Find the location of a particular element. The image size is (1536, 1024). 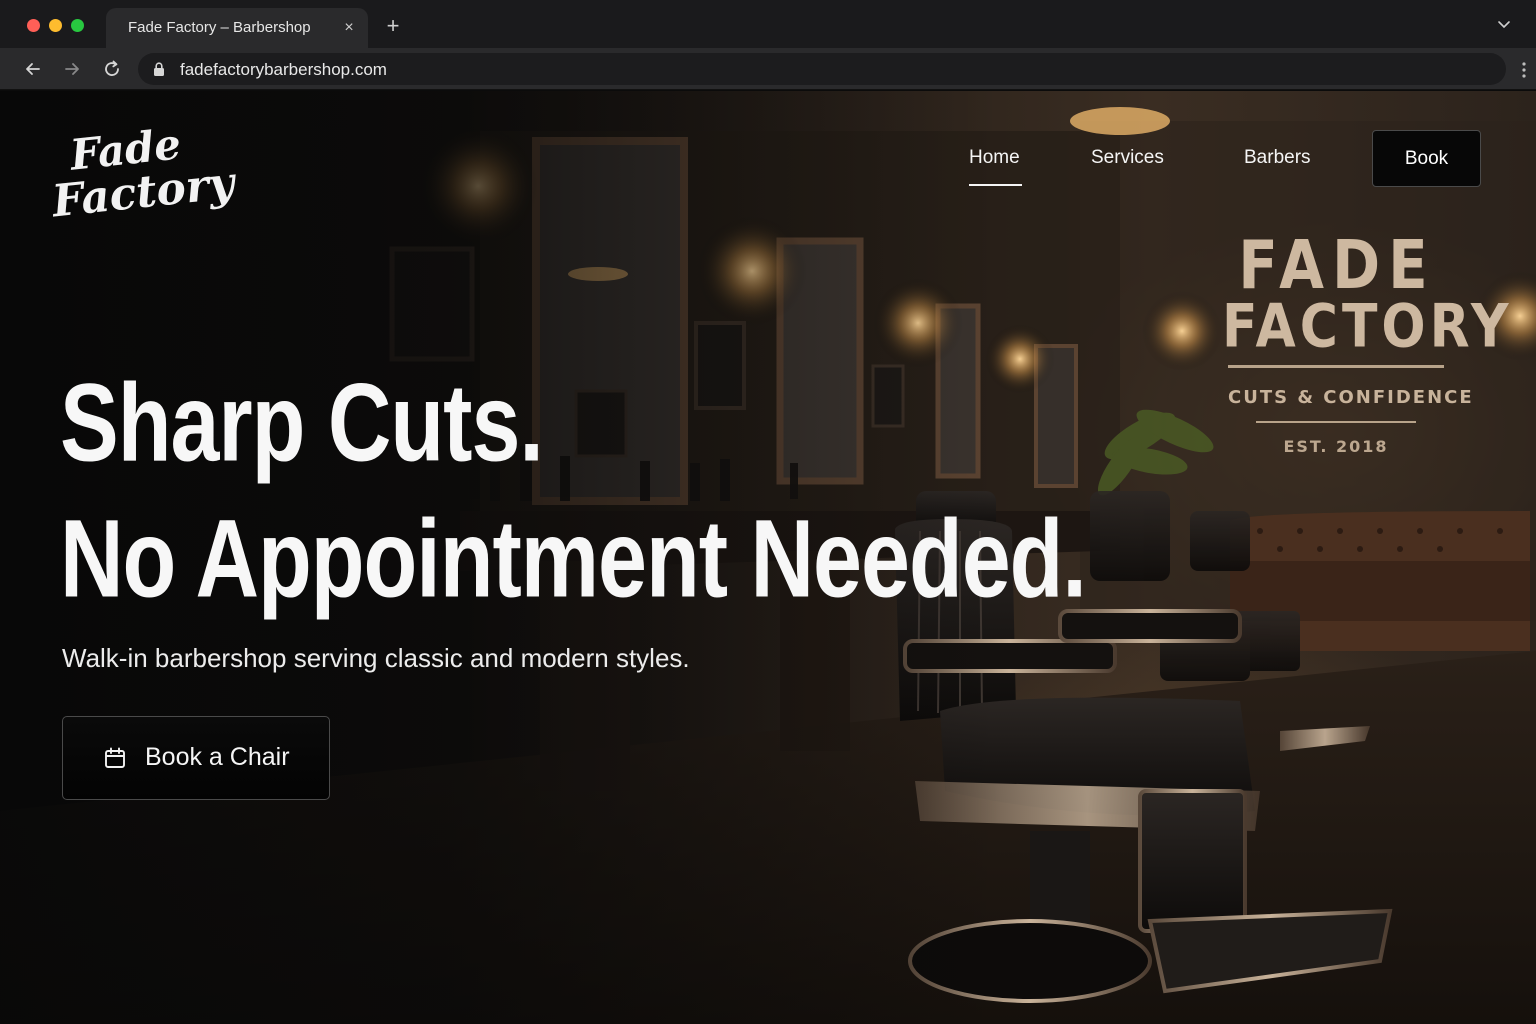

nav-active-indicator is located at coordinates (995, 185).